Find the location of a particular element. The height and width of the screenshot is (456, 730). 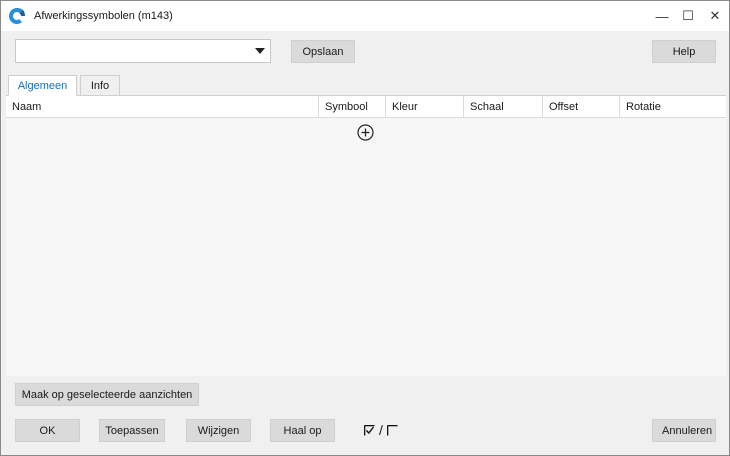

select-all-none-toggle: / is located at coordinates (381, 430).